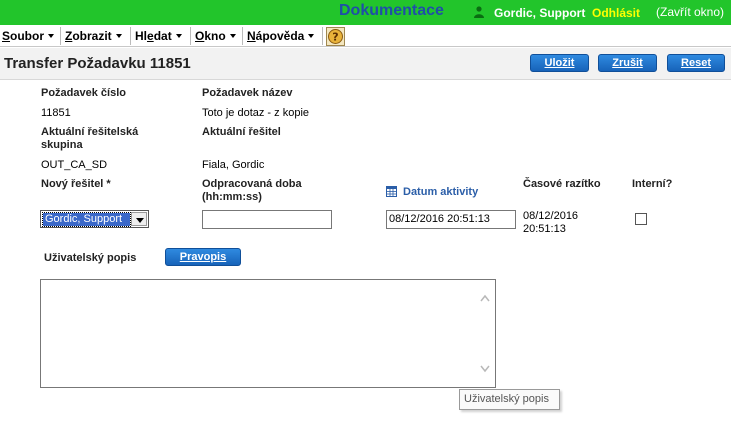  What do you see at coordinates (627, 63) in the screenshot?
I see `cancel-button: Zrušit` at bounding box center [627, 63].